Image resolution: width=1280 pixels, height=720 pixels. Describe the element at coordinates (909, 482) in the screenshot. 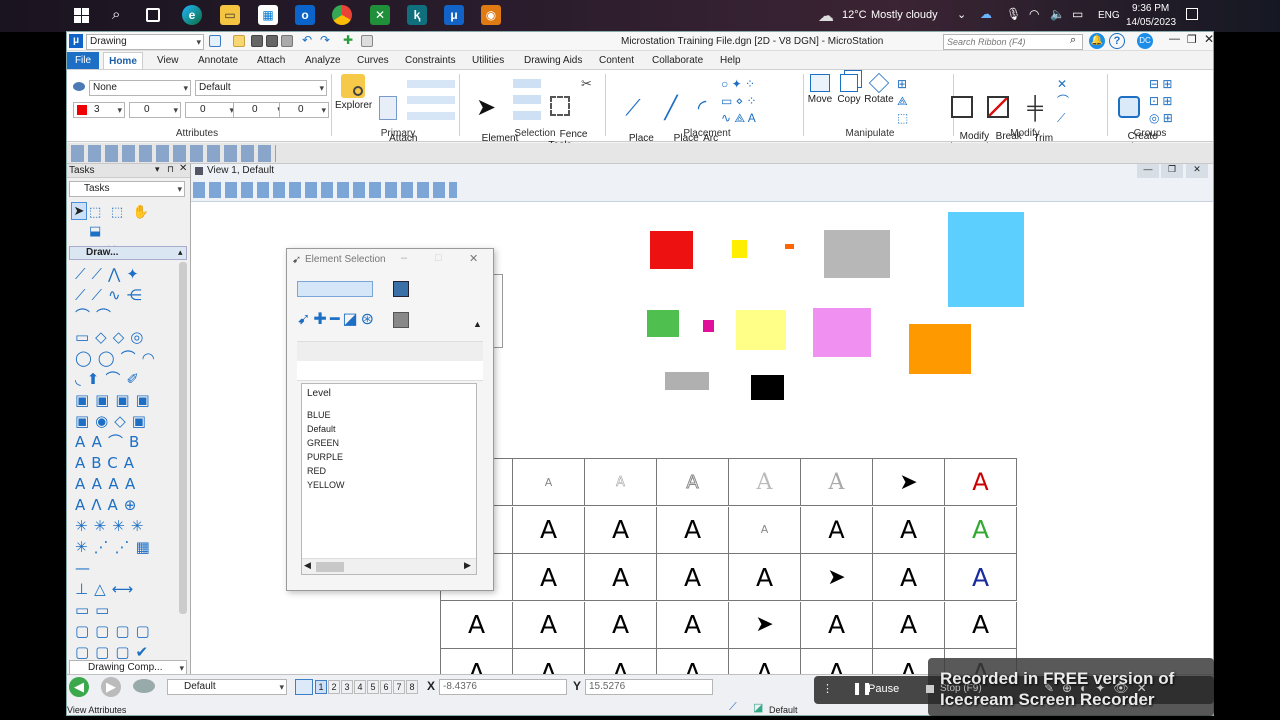

I see `text-grid-cell: ➤` at that location.